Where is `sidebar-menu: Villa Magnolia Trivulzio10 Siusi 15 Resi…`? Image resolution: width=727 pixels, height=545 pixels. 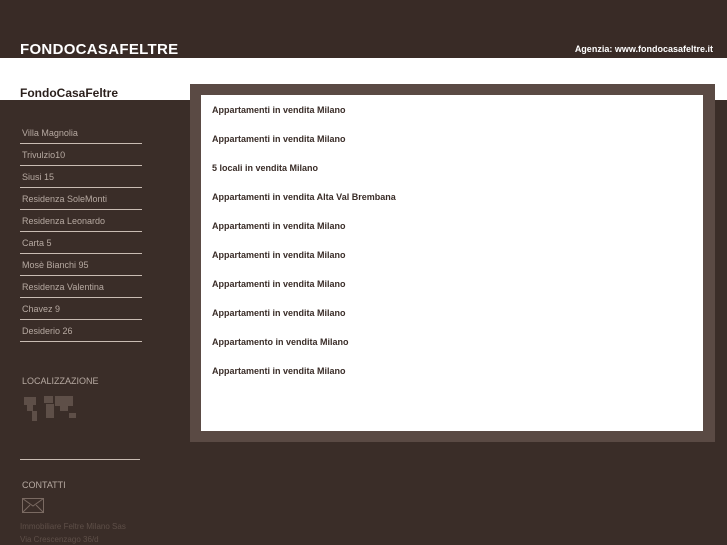 sidebar-menu: Villa Magnolia Trivulzio10 Siusi 15 Resi… is located at coordinates (81, 232).